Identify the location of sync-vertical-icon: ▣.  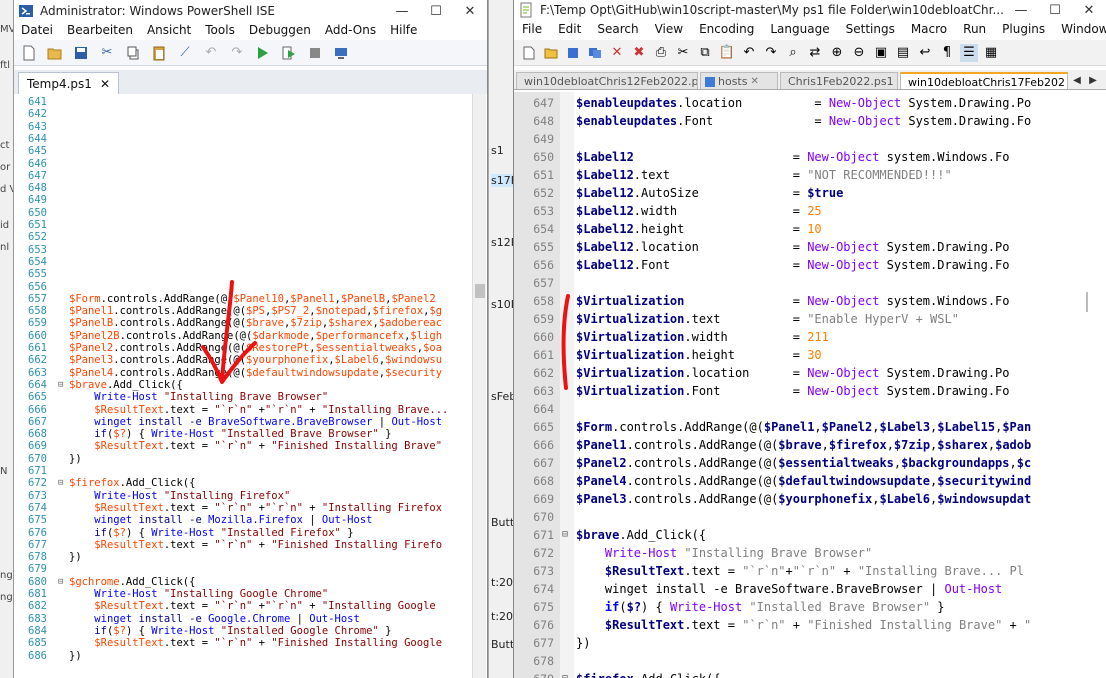
(881, 53).